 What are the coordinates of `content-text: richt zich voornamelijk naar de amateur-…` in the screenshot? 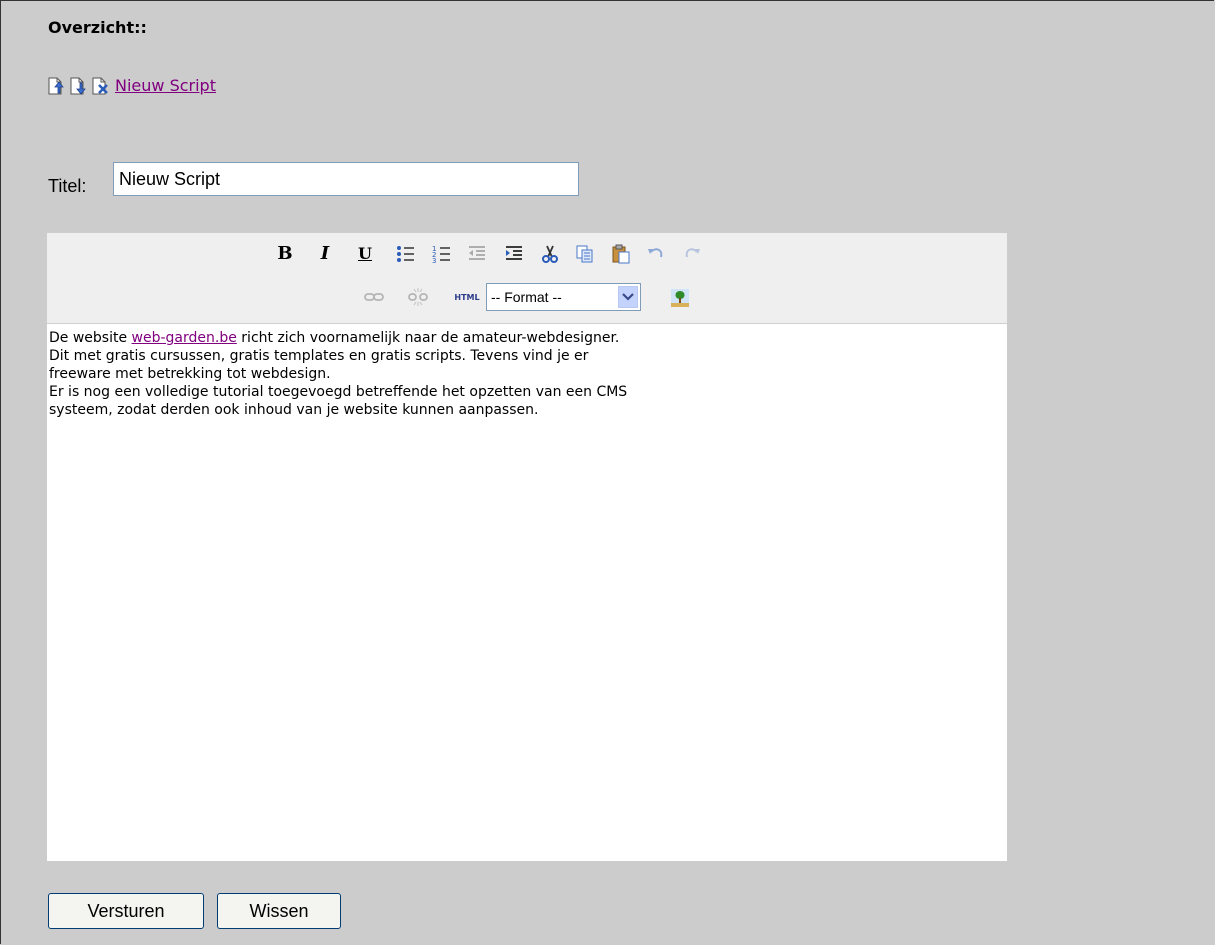 It's located at (428, 338).